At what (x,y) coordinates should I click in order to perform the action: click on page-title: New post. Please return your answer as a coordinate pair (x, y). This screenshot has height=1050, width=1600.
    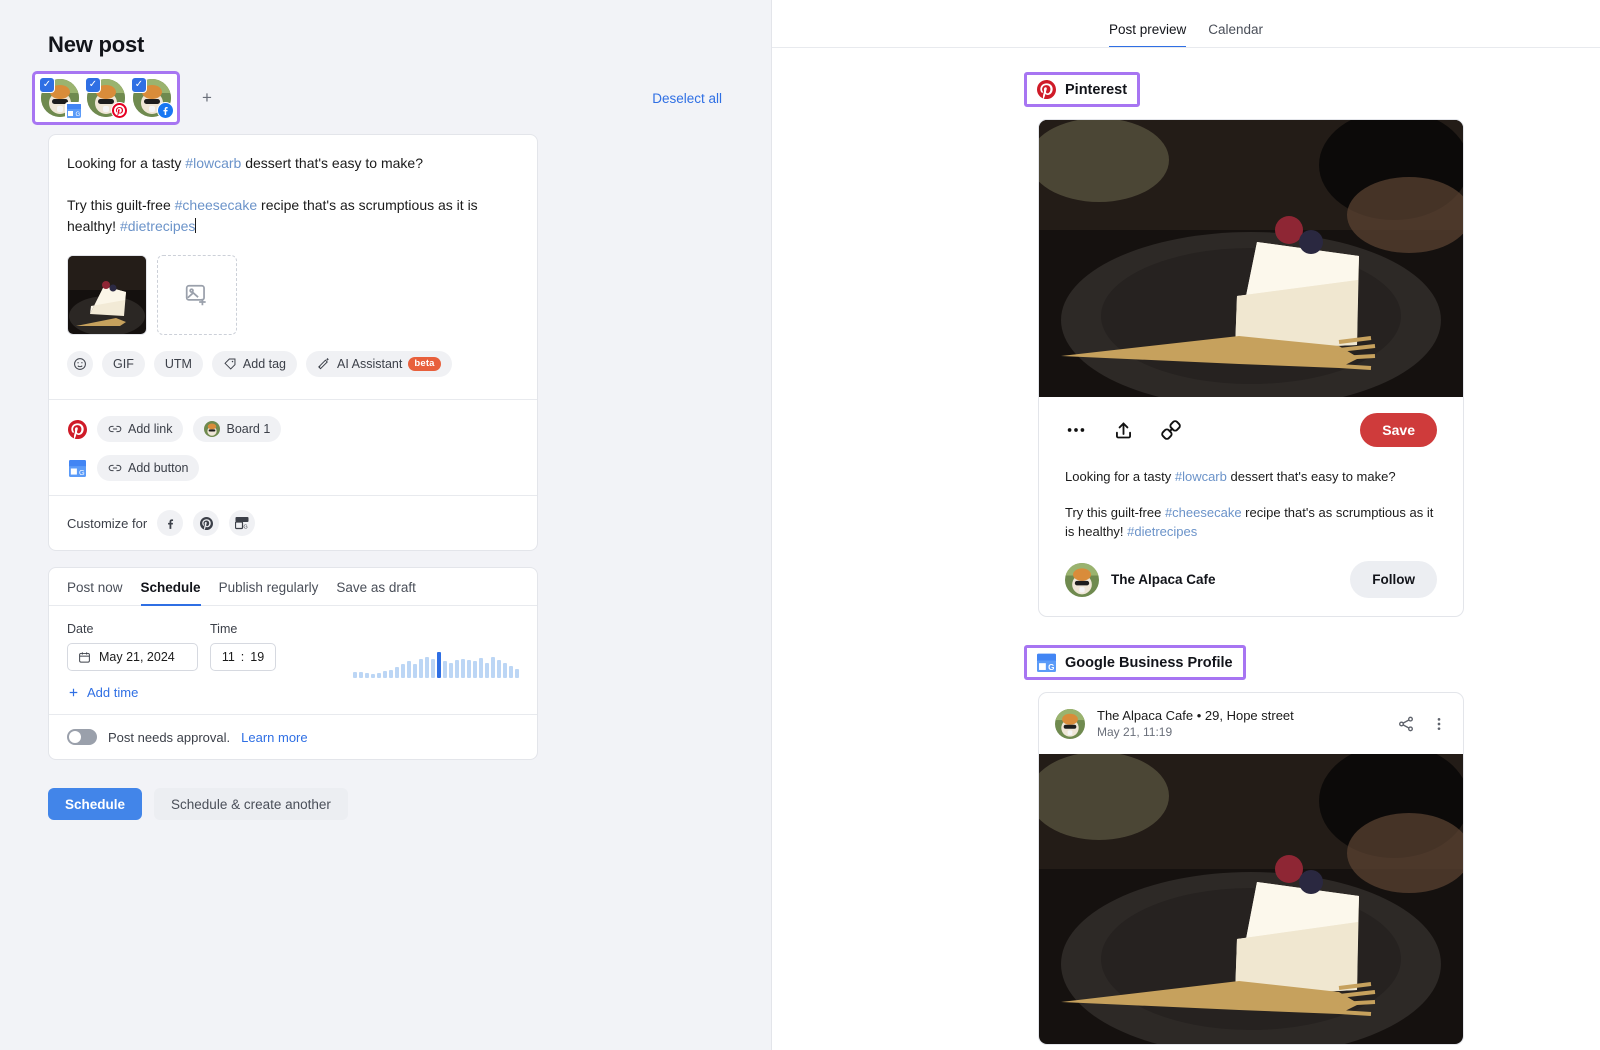
    Looking at the image, I should click on (96, 44).